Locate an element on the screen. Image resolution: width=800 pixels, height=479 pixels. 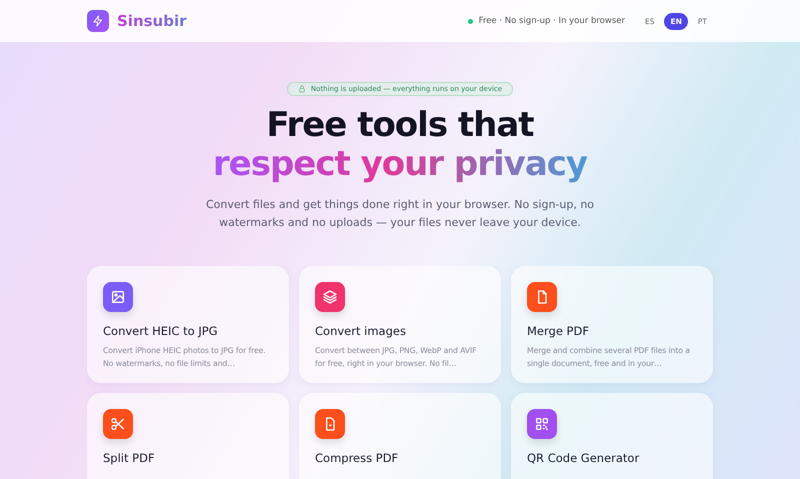
tagline: Free · No sign-up · In your browser is located at coordinates (551, 21).